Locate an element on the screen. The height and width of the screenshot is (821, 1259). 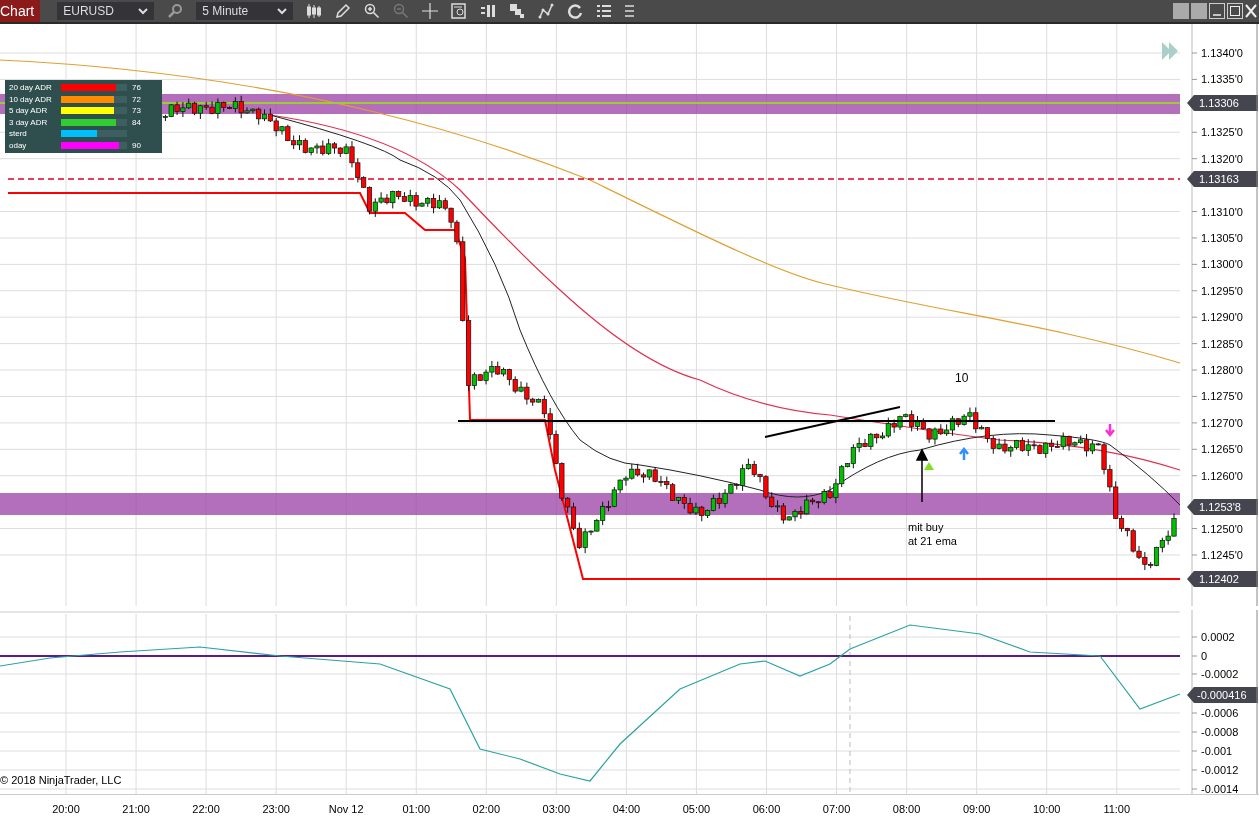
price-tag: 1.13163 is located at coordinates (1222, 179).